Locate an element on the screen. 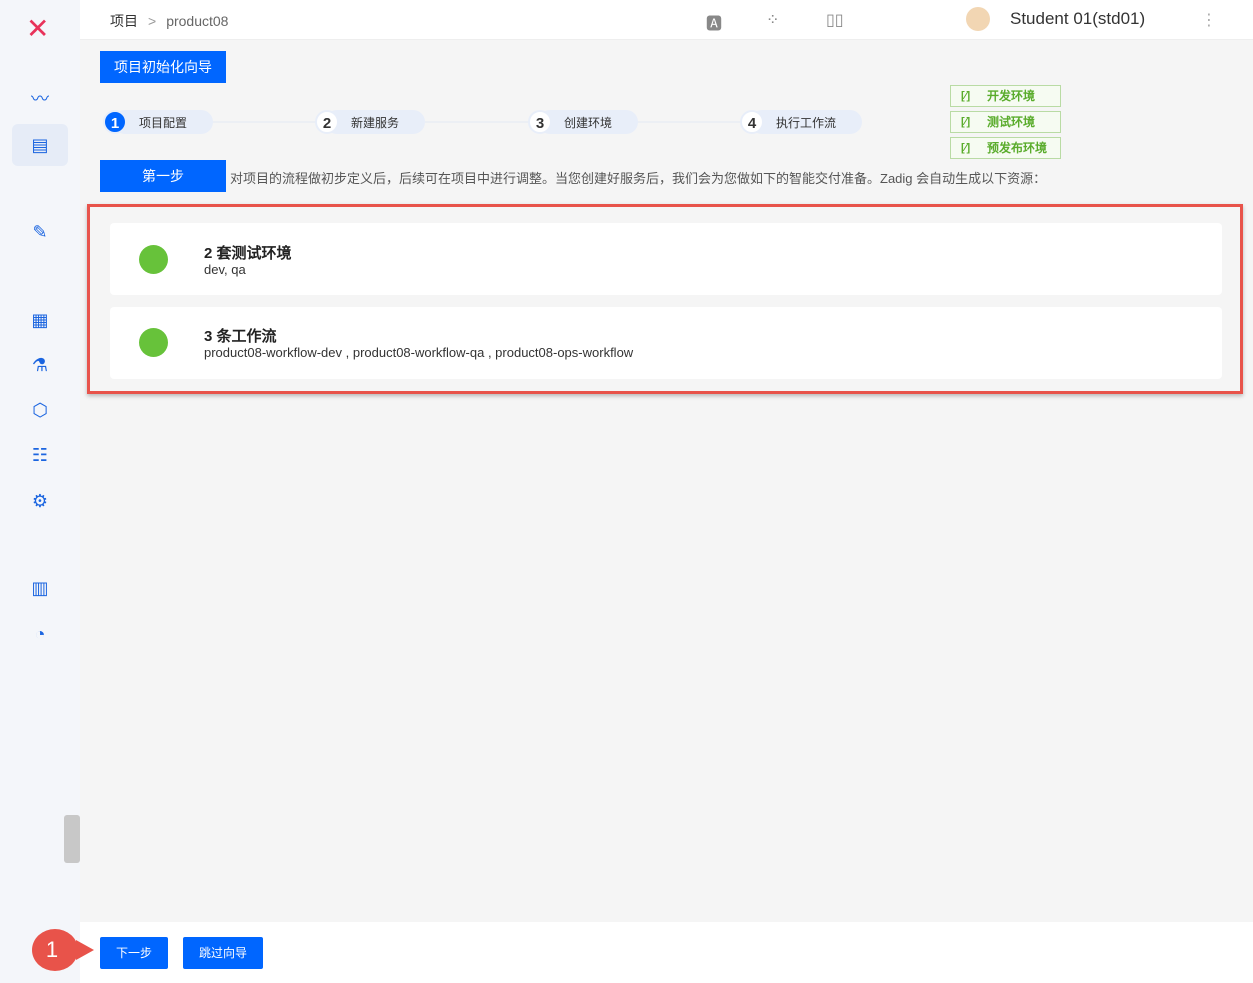 This screenshot has height=983, width=1253. step-number: 3 is located at coordinates (540, 122).